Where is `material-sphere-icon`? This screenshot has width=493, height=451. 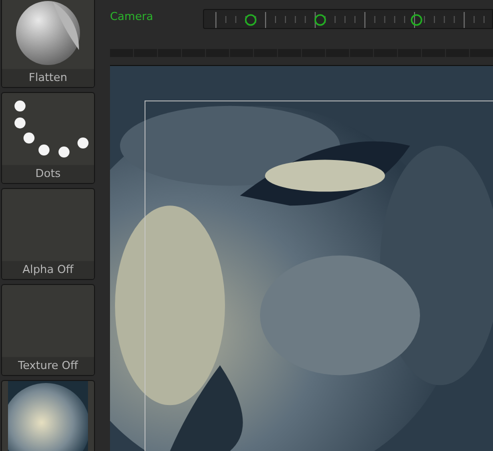 material-sphere-icon is located at coordinates (48, 416).